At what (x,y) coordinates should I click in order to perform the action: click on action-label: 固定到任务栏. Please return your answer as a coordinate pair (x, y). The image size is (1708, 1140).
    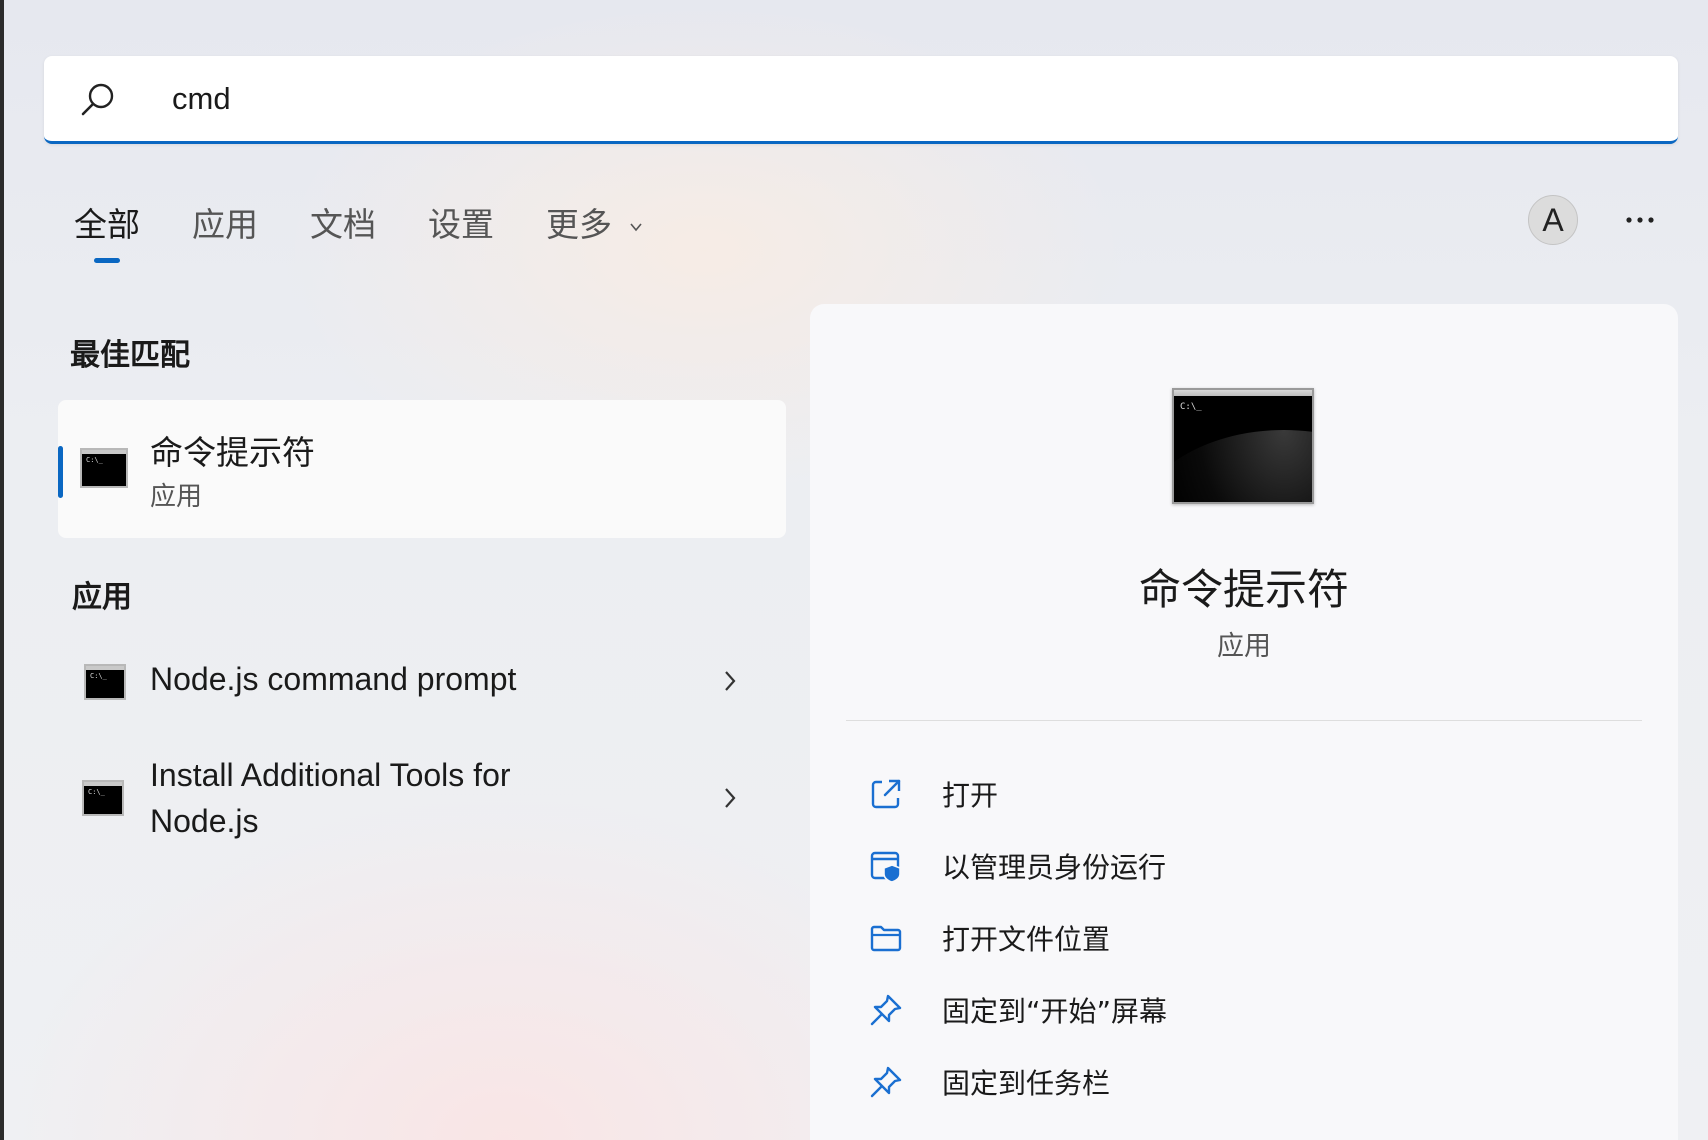
    Looking at the image, I should click on (1026, 1083).